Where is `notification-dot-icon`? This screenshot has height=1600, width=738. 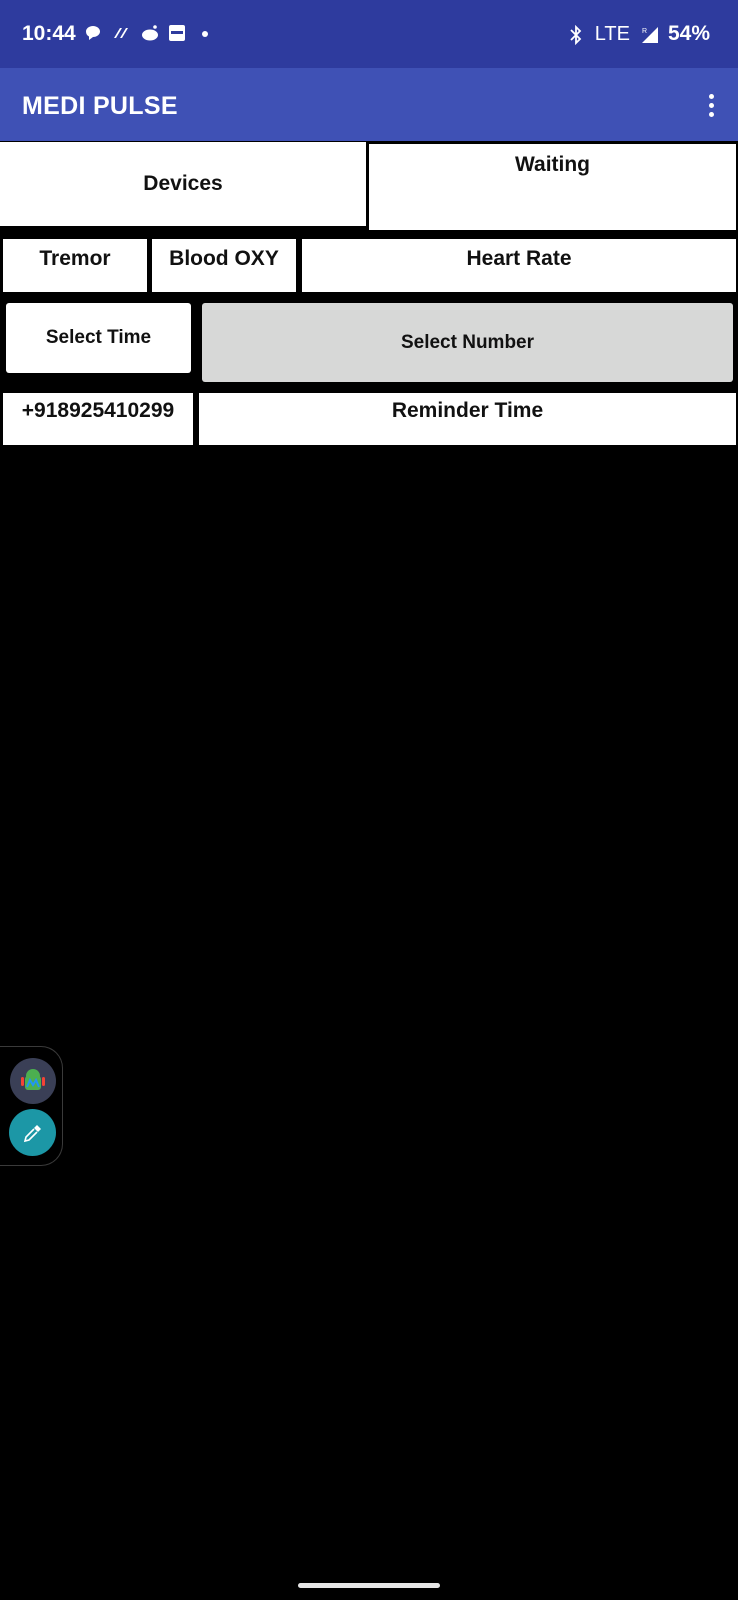 notification-dot-icon is located at coordinates (205, 33).